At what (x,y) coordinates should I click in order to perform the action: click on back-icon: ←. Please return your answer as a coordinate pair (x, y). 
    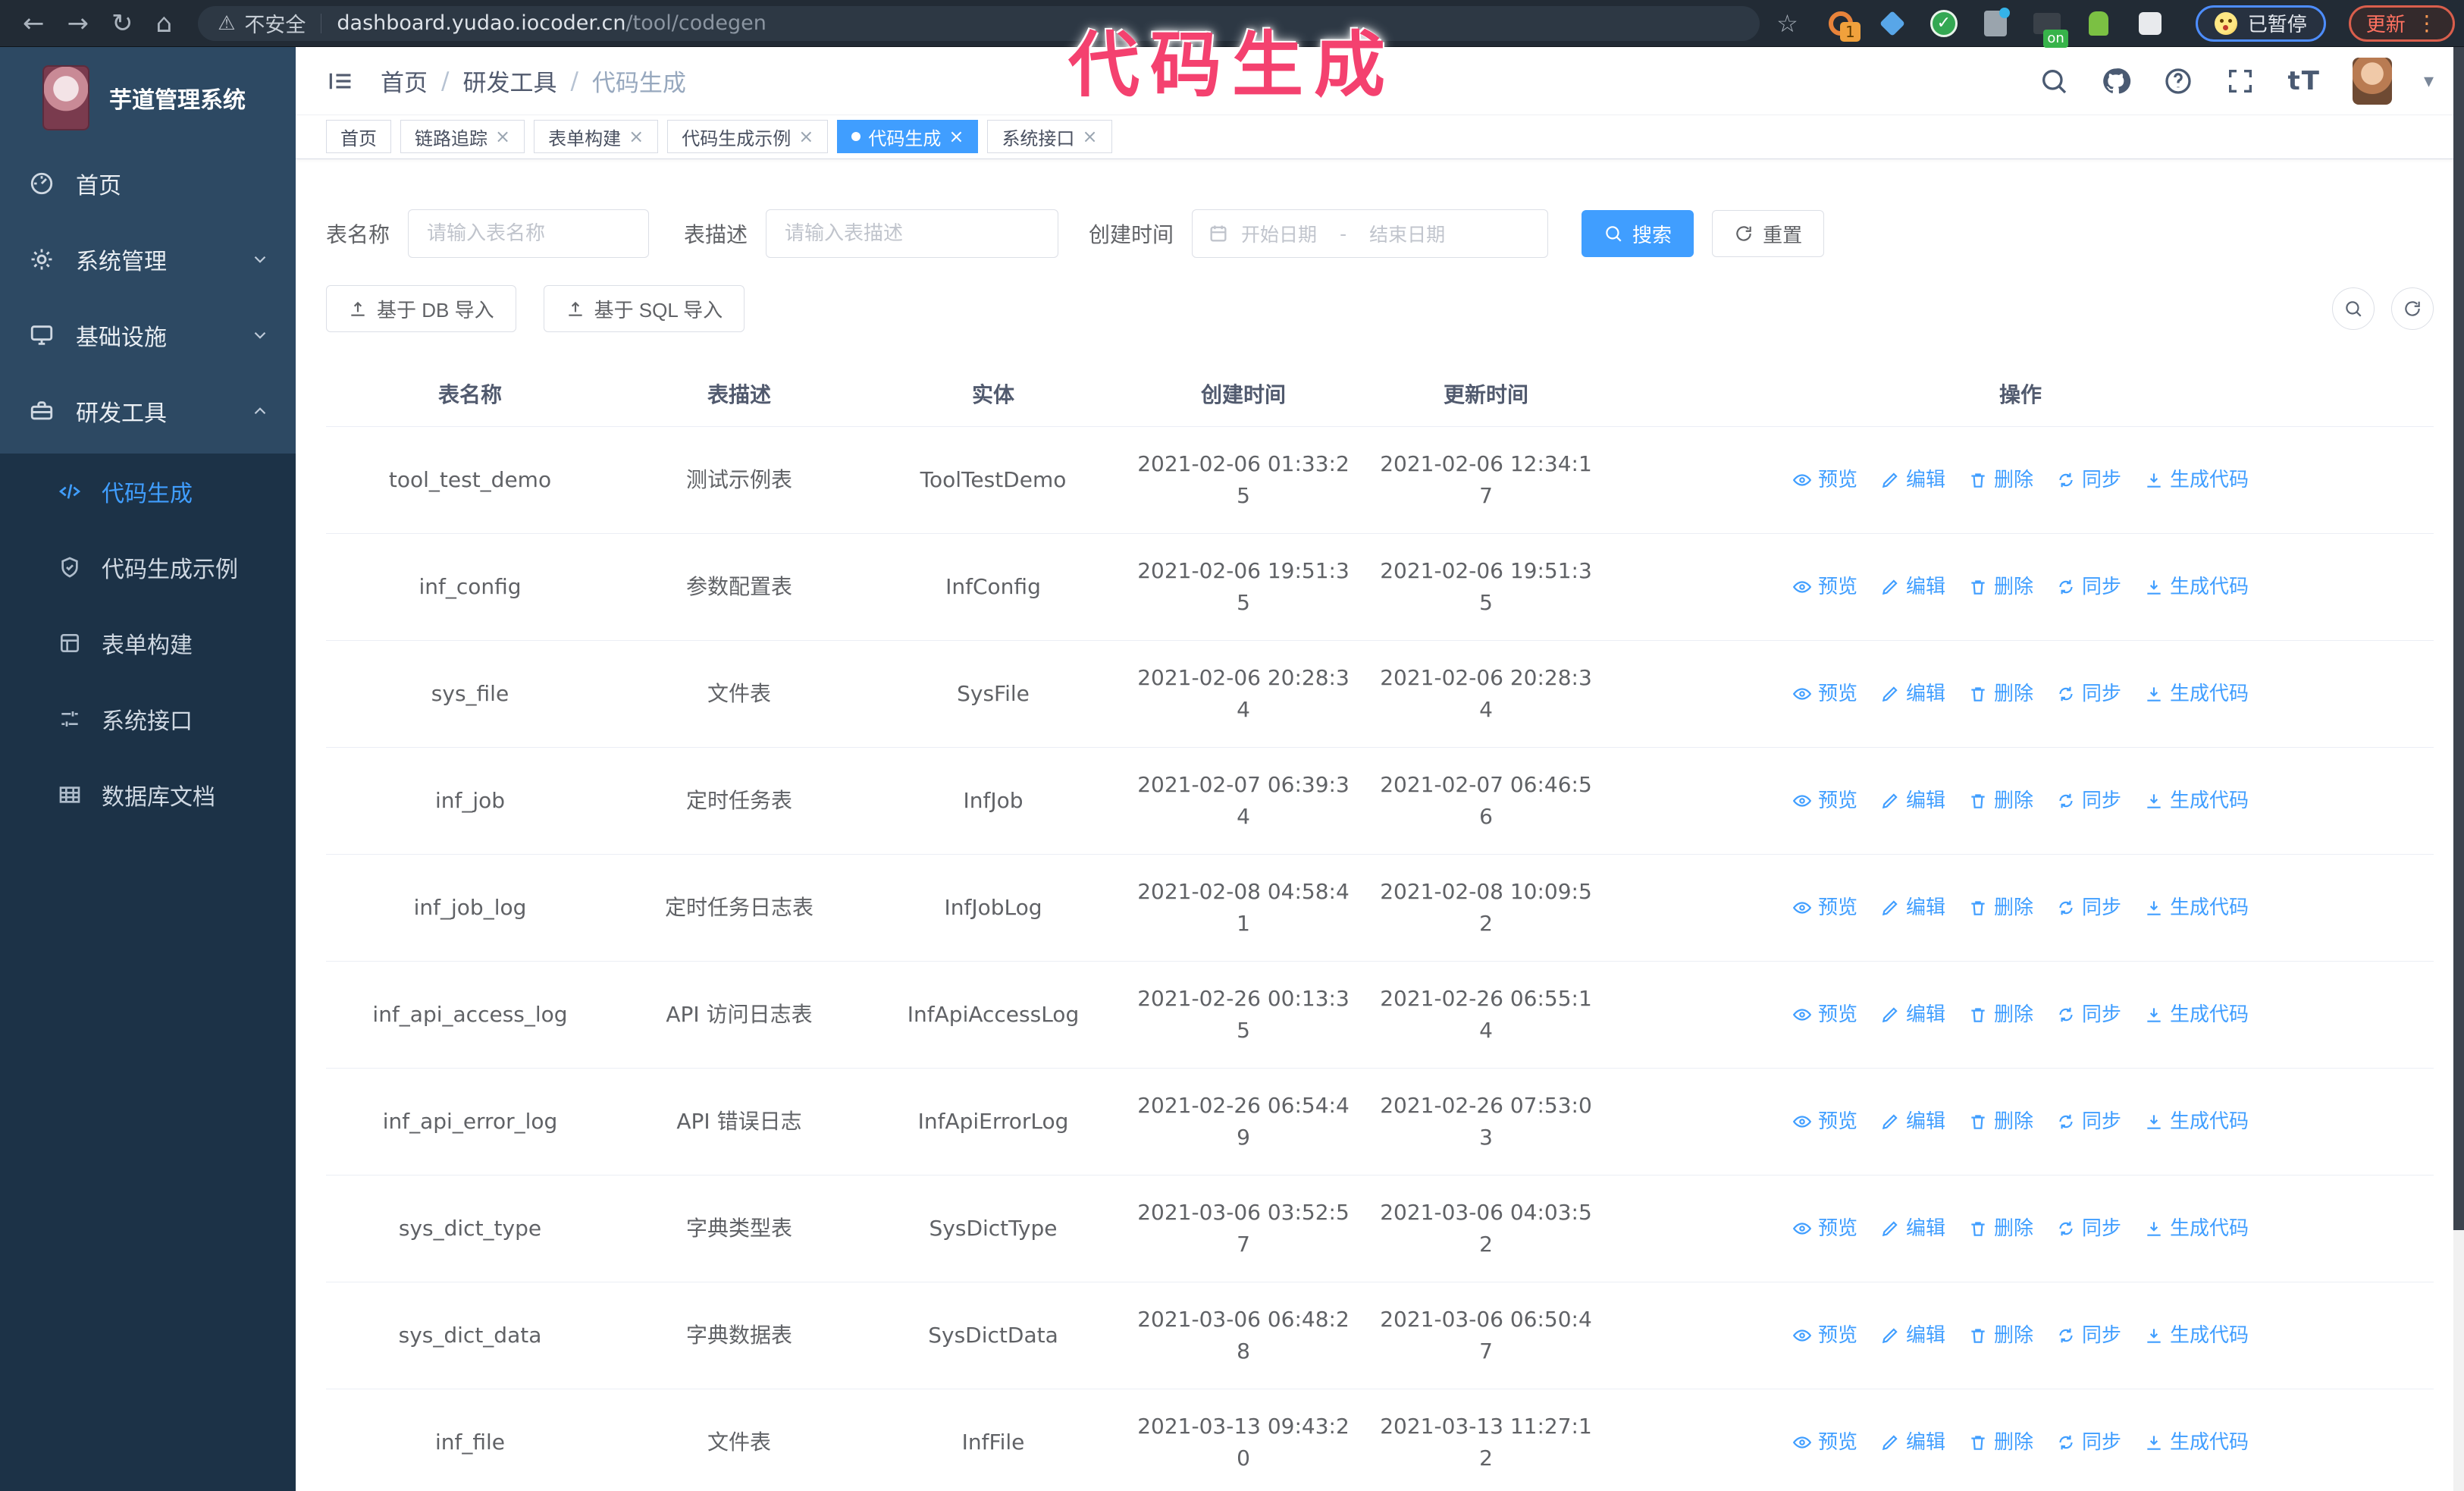
    Looking at the image, I should click on (34, 23).